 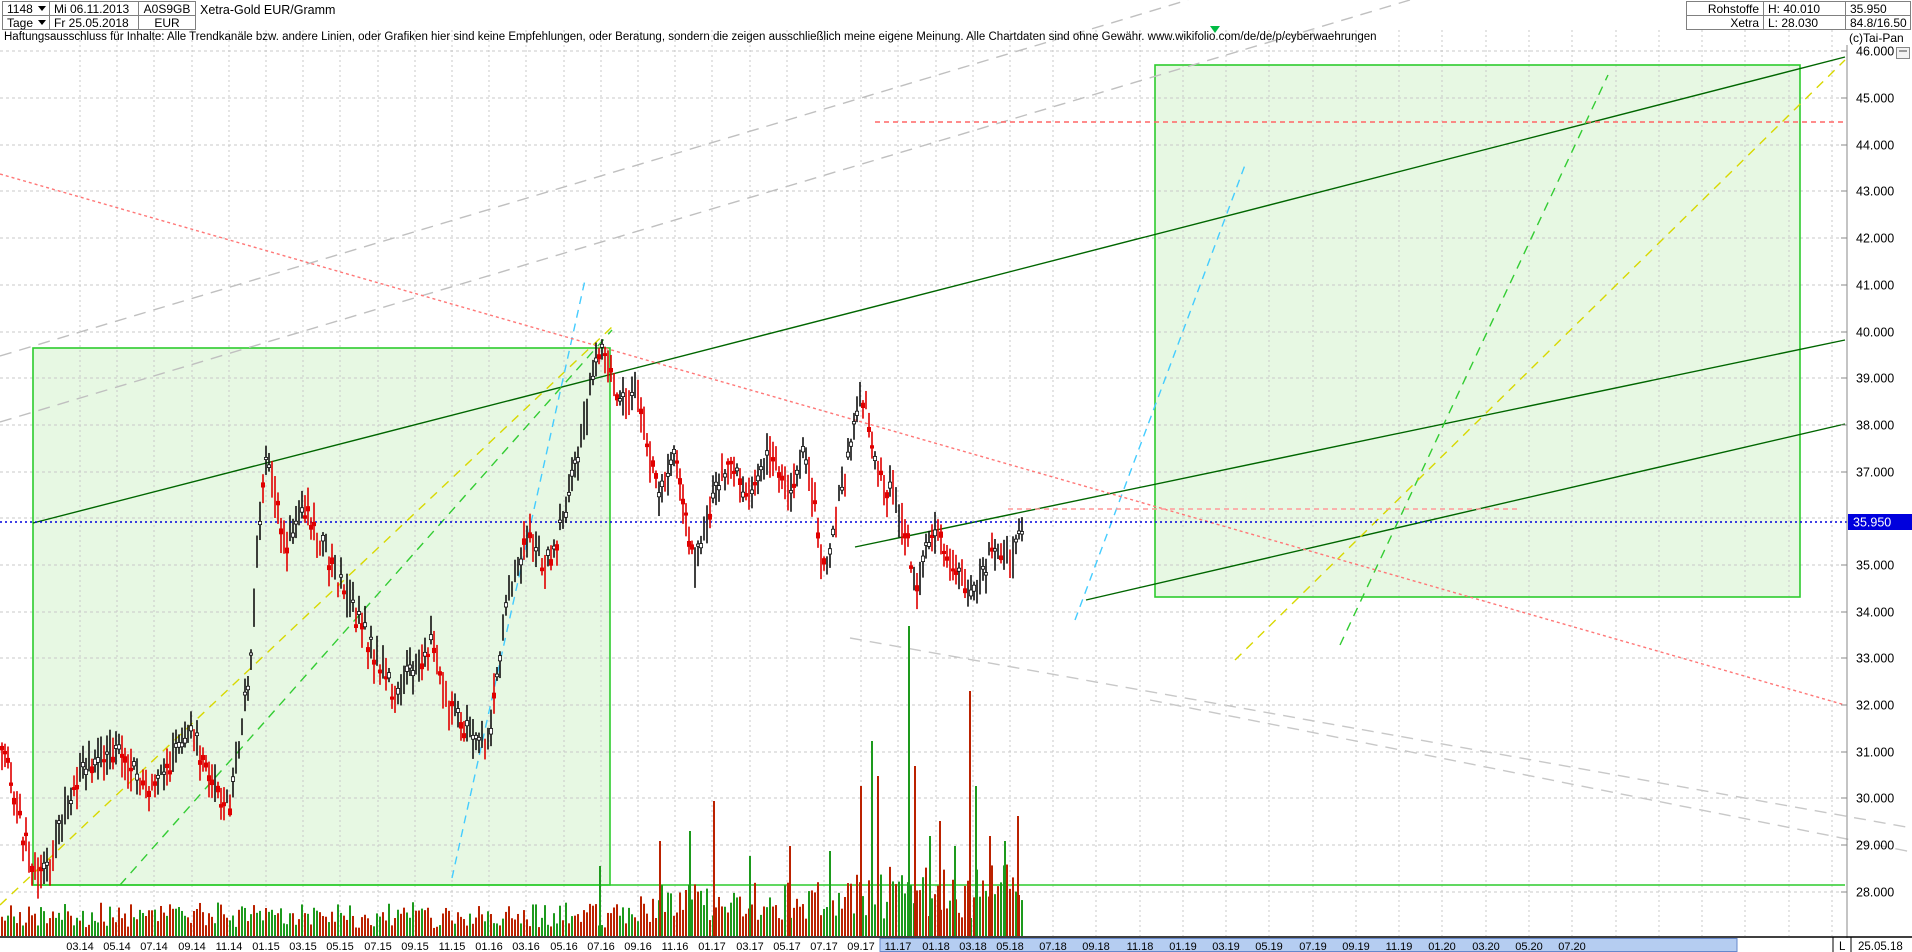 I want to click on svg-text: 11.18, so click(x=1140, y=946).